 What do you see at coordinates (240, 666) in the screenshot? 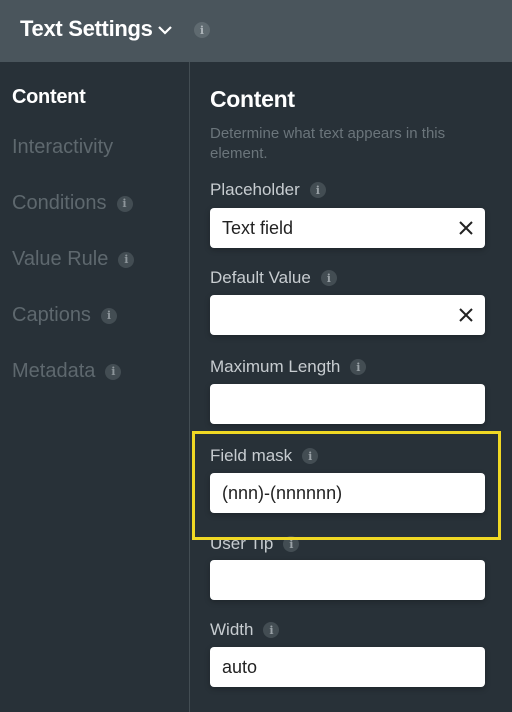
I see `input-value: auto` at bounding box center [240, 666].